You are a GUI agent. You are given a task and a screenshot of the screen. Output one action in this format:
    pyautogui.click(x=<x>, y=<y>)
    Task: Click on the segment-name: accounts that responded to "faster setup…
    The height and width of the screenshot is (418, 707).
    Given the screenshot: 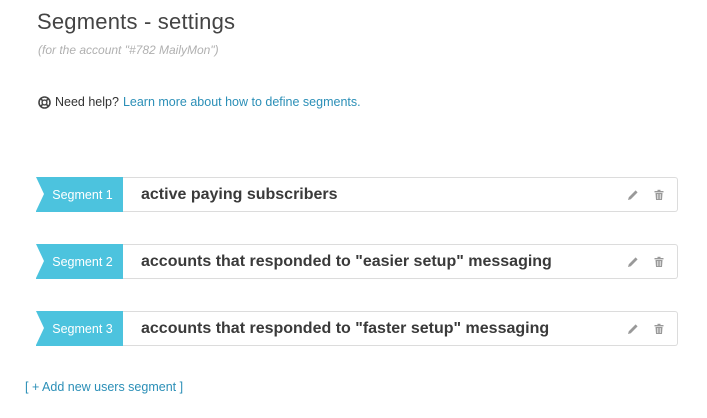 What is the action you would take?
    pyautogui.click(x=345, y=328)
    